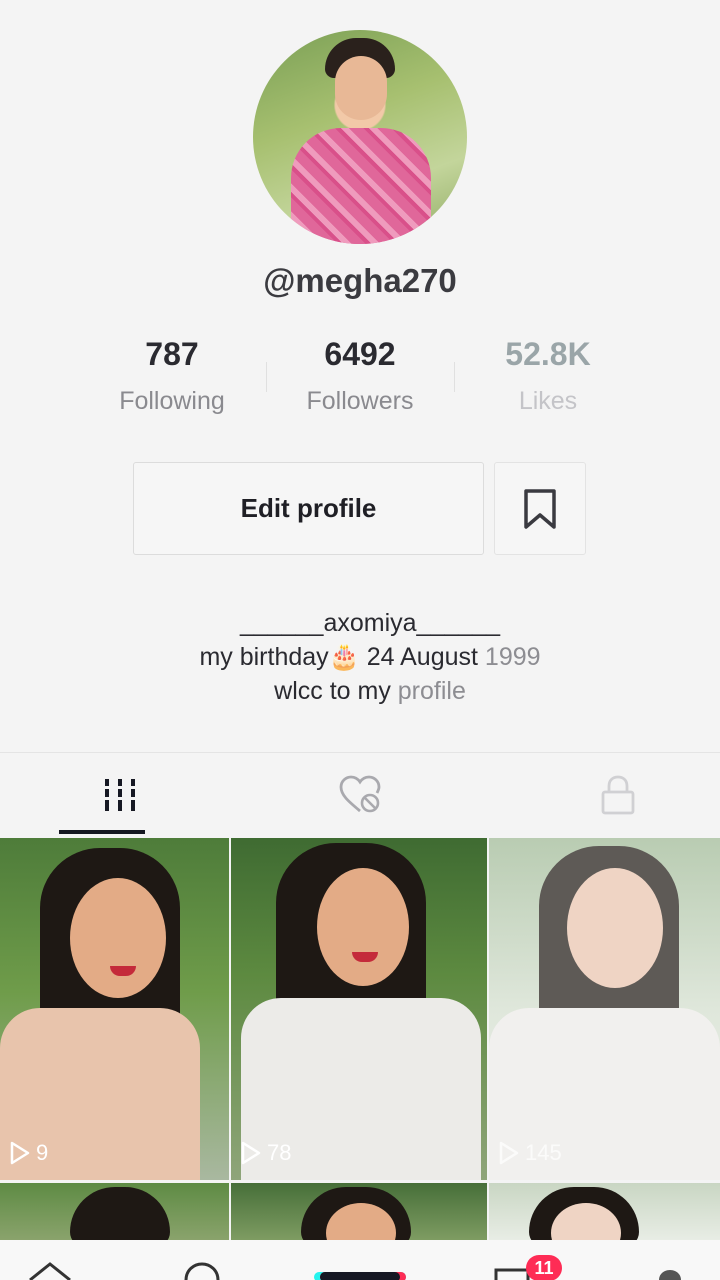  I want to click on profile-tabs, so click(360, 795).